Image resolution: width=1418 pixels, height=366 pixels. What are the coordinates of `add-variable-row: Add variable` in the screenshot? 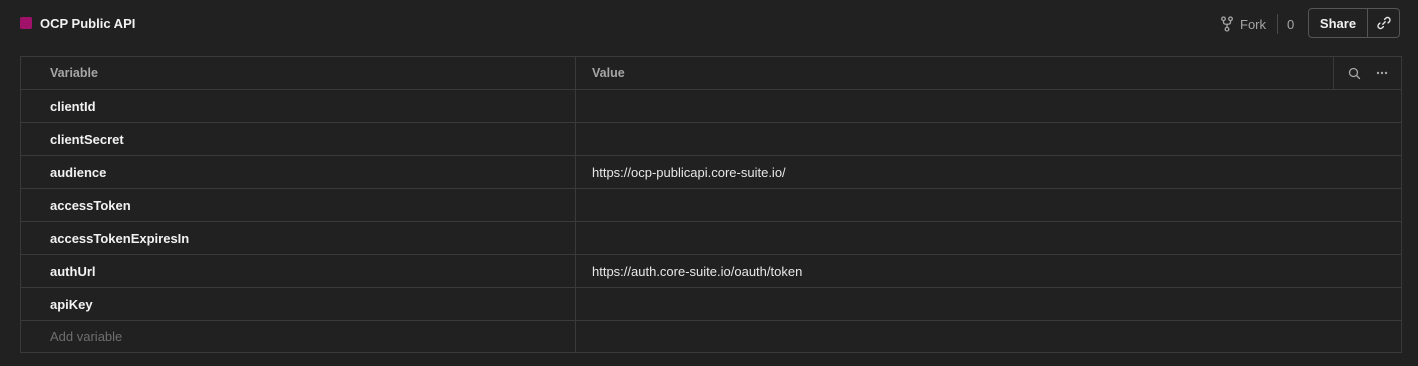 It's located at (711, 336).